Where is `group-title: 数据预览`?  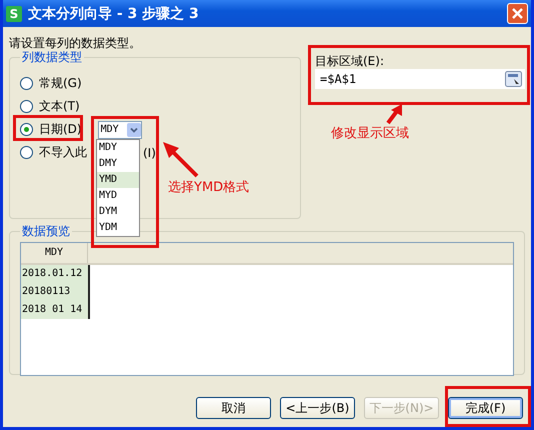 group-title: 数据预览 is located at coordinates (46, 231).